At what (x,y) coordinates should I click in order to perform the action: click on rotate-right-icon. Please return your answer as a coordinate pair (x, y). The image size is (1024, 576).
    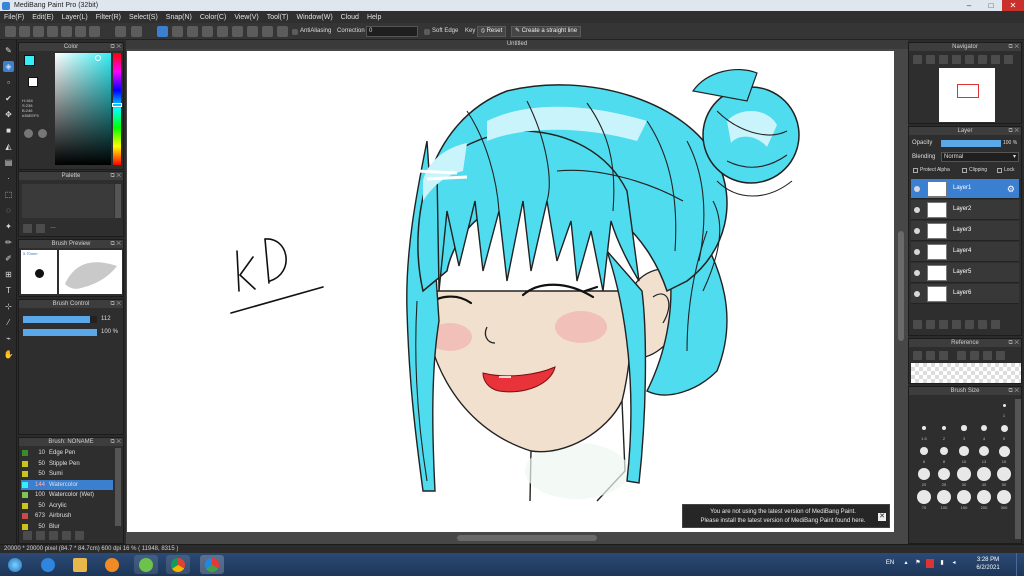
    Looking at the image, I should click on (982, 59).